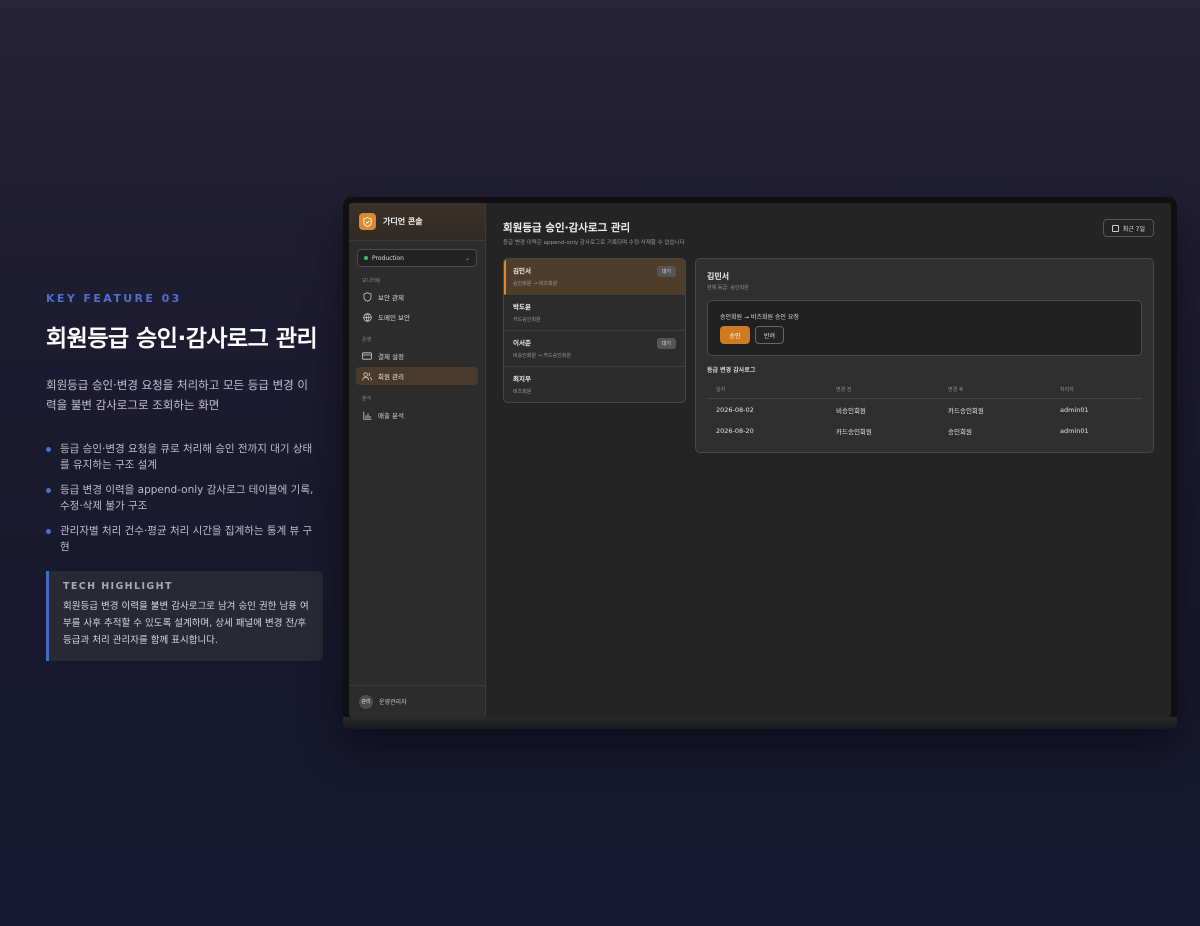 The image size is (1200, 926). What do you see at coordinates (542, 356) in the screenshot?
I see `member-grade: 비승인회원 → 카드승인회원` at bounding box center [542, 356].